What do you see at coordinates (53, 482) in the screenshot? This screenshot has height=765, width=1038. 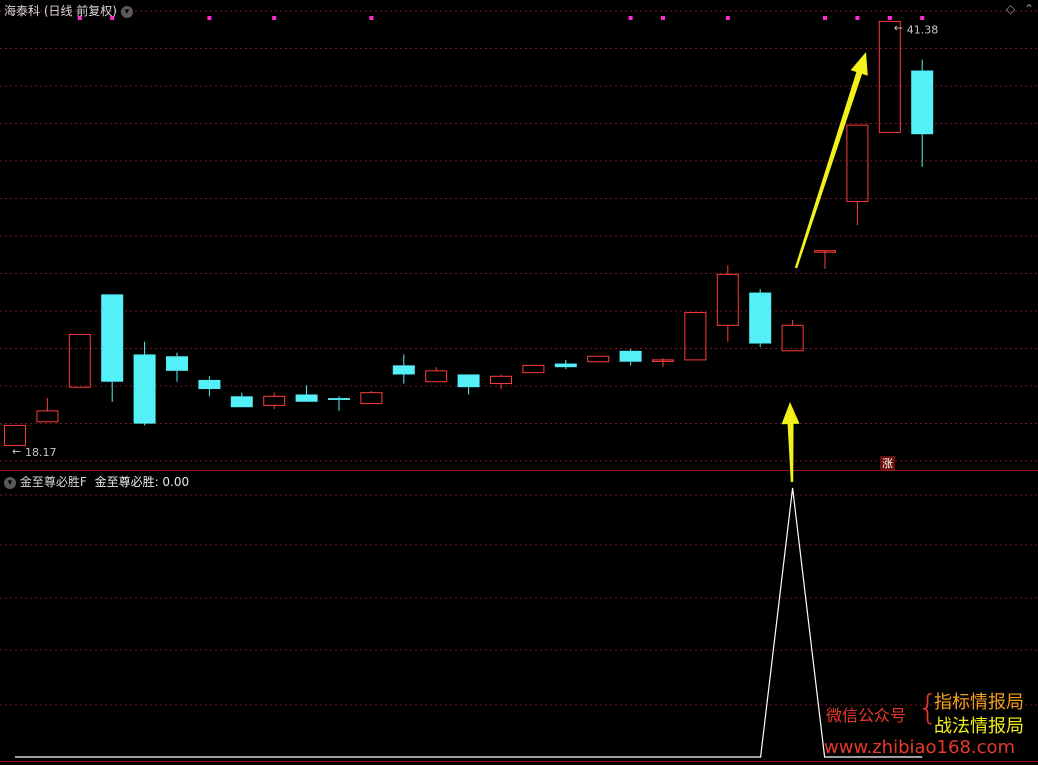 I see `indicator-name: 金至尊必胜F` at bounding box center [53, 482].